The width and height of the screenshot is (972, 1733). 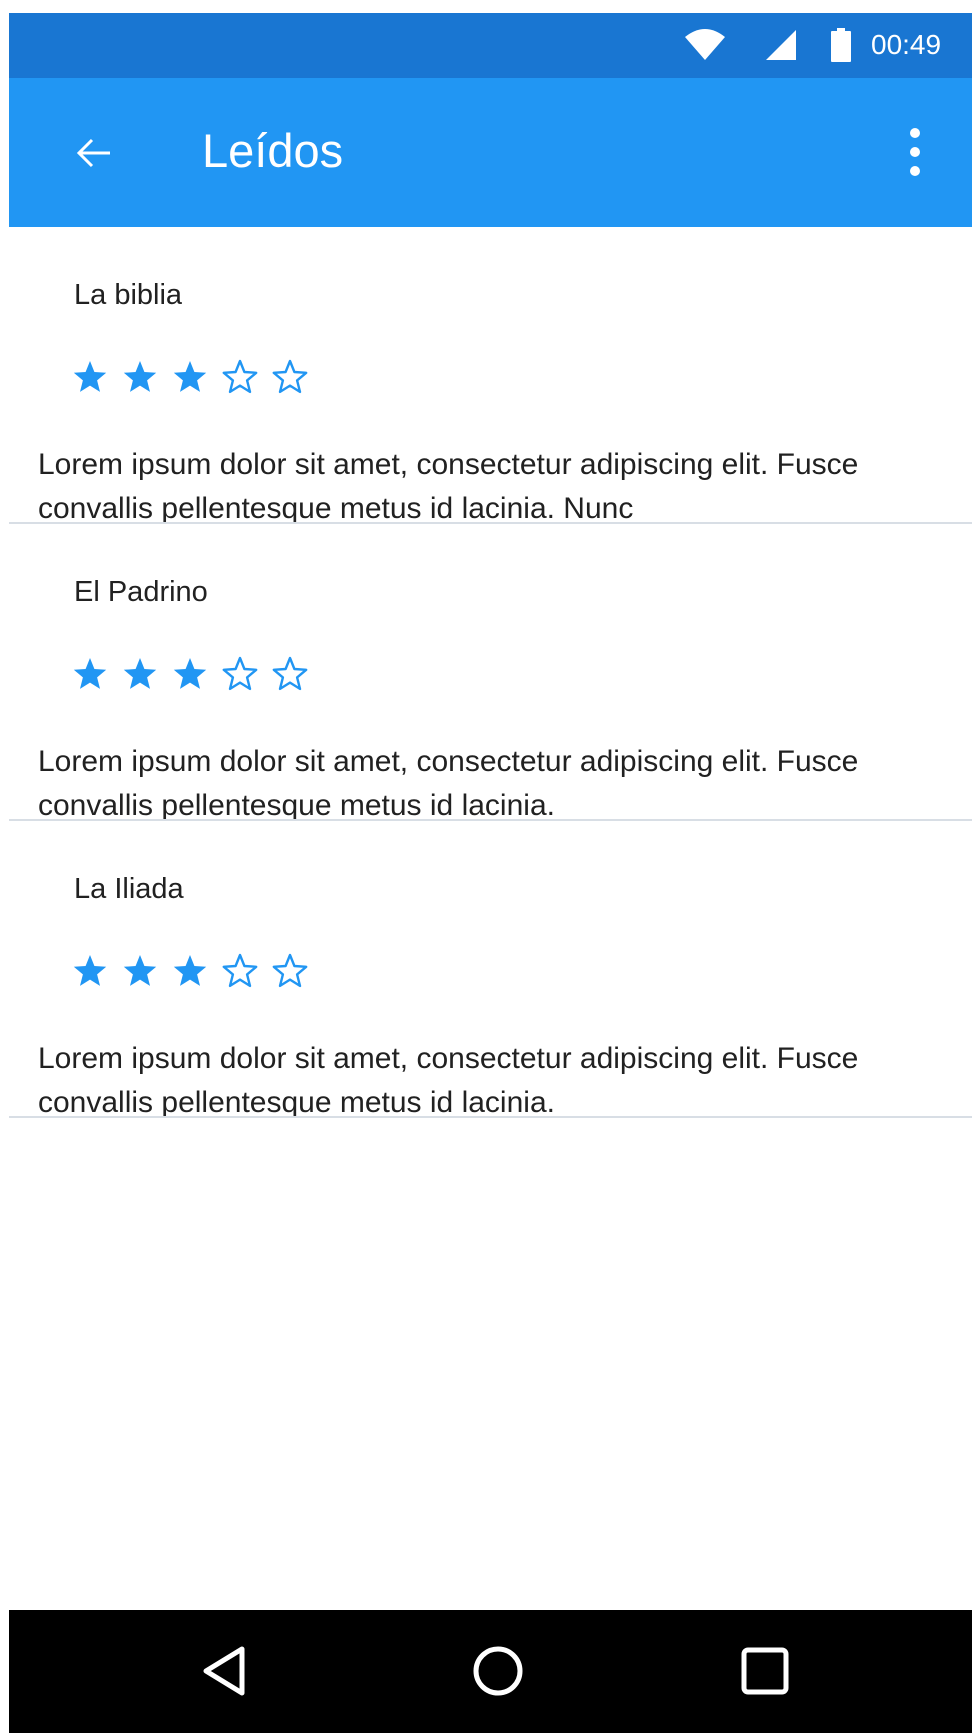 What do you see at coordinates (141, 592) in the screenshot?
I see `book-title: El Padrino` at bounding box center [141, 592].